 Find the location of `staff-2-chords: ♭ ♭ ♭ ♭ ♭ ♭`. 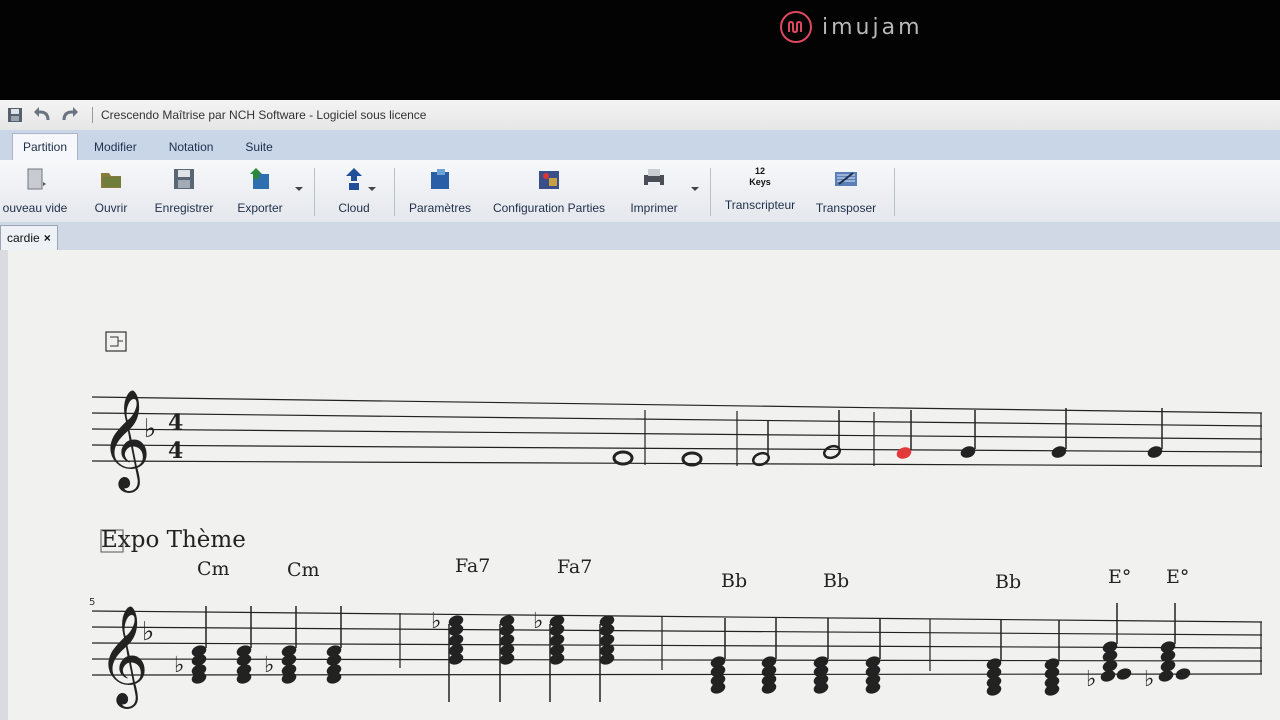

staff-2-chords: ♭ ♭ ♭ ♭ ♭ ♭ is located at coordinates (682, 652).